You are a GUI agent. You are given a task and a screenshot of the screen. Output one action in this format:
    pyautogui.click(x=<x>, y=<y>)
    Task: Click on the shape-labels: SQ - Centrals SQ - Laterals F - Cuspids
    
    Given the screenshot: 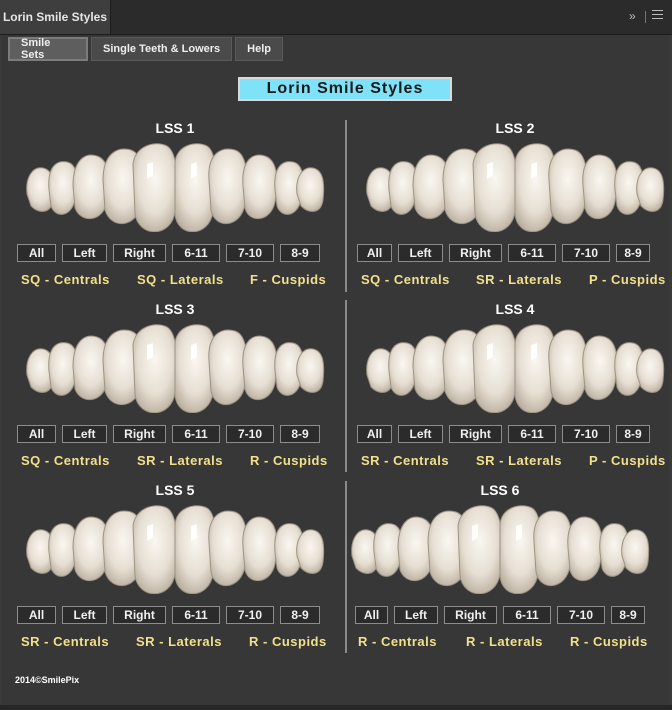 What is the action you would take?
    pyautogui.click(x=175, y=280)
    